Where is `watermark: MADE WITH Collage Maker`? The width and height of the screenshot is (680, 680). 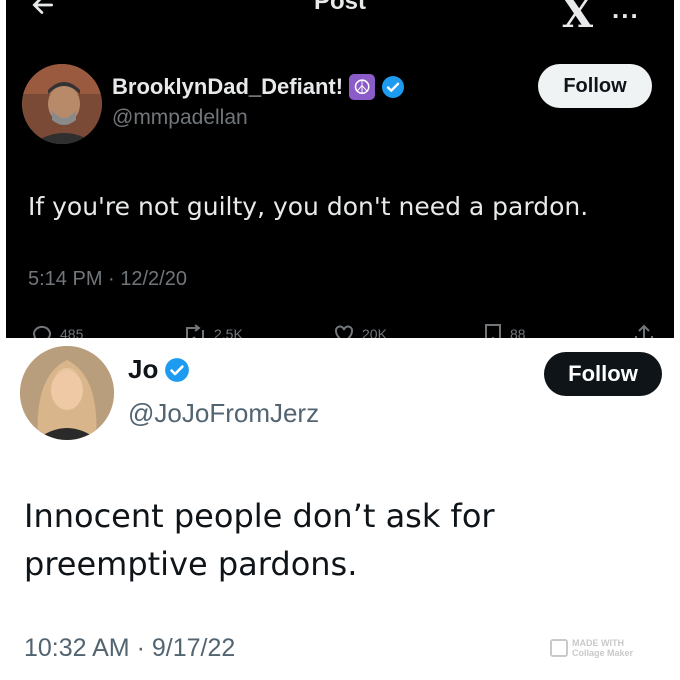 watermark: MADE WITH Collage Maker is located at coordinates (606, 648).